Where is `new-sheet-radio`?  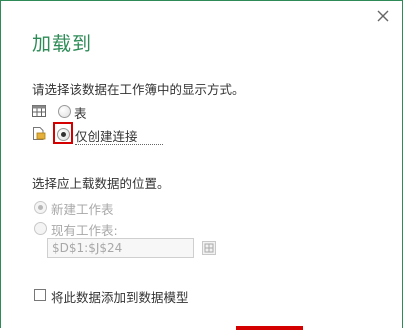
new-sheet-radio is located at coordinates (40, 207).